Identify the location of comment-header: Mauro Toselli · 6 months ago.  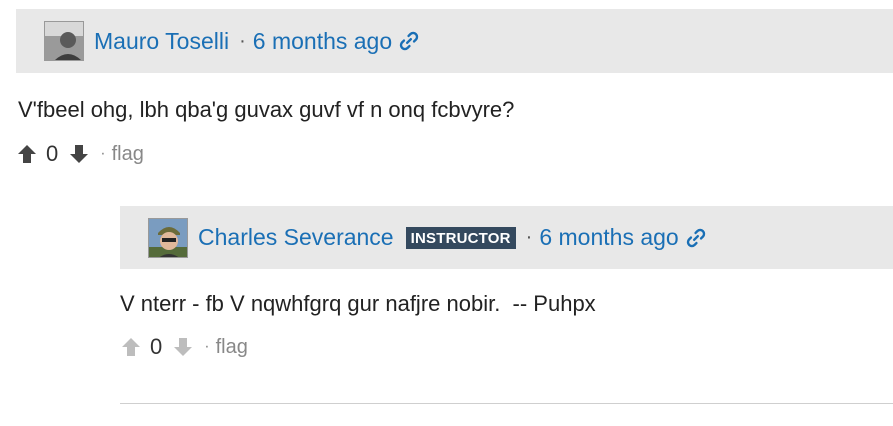
(454, 41).